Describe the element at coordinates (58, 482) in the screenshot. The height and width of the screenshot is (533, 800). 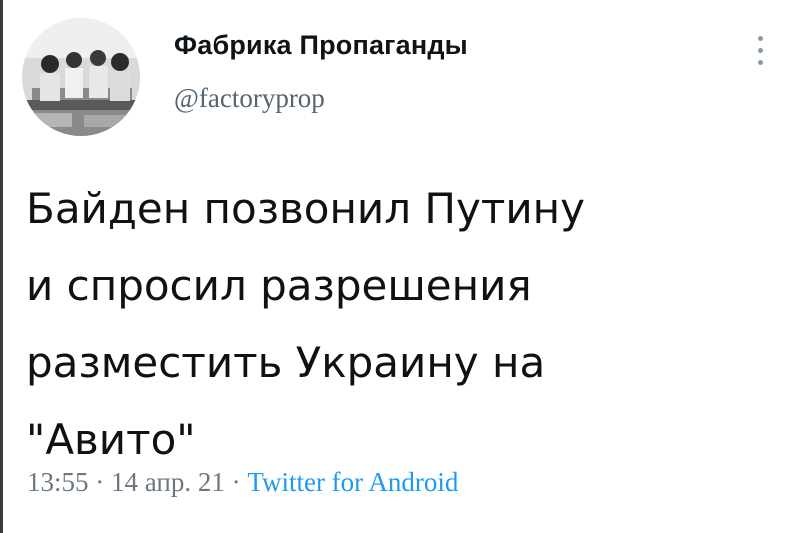
I see `tweet-time: 13:55` at that location.